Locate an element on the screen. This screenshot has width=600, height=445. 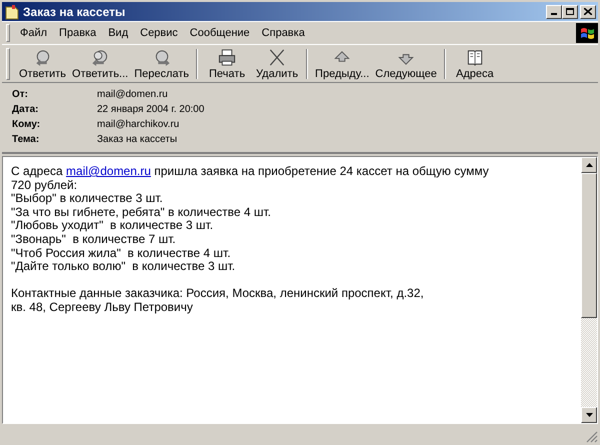
header-label: Кому: is located at coordinates (27, 125).